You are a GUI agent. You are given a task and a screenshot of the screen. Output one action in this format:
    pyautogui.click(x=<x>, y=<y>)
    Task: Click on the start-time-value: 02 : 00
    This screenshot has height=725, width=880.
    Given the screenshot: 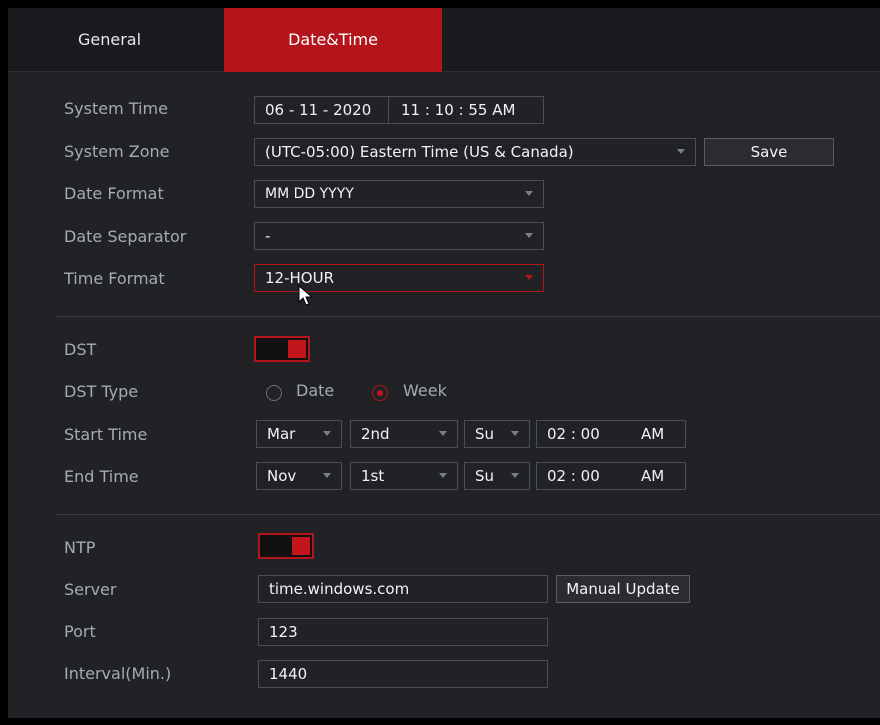 What is the action you would take?
    pyautogui.click(x=573, y=434)
    